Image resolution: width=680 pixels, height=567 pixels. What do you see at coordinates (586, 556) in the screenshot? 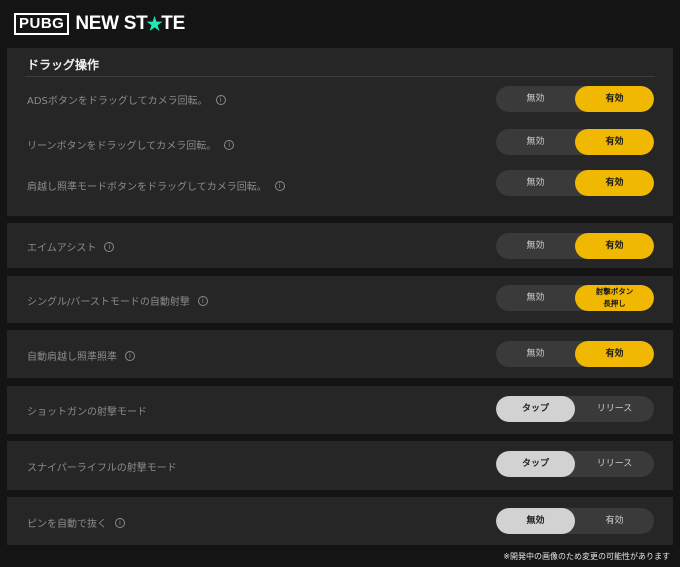
I see `development-disclaimer: ※開発中の画像のため変更の可能性があります` at bounding box center [586, 556].